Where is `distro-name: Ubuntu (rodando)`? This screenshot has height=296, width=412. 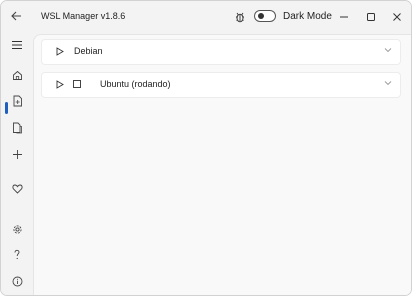 distro-name: Ubuntu (rodando) is located at coordinates (135, 84).